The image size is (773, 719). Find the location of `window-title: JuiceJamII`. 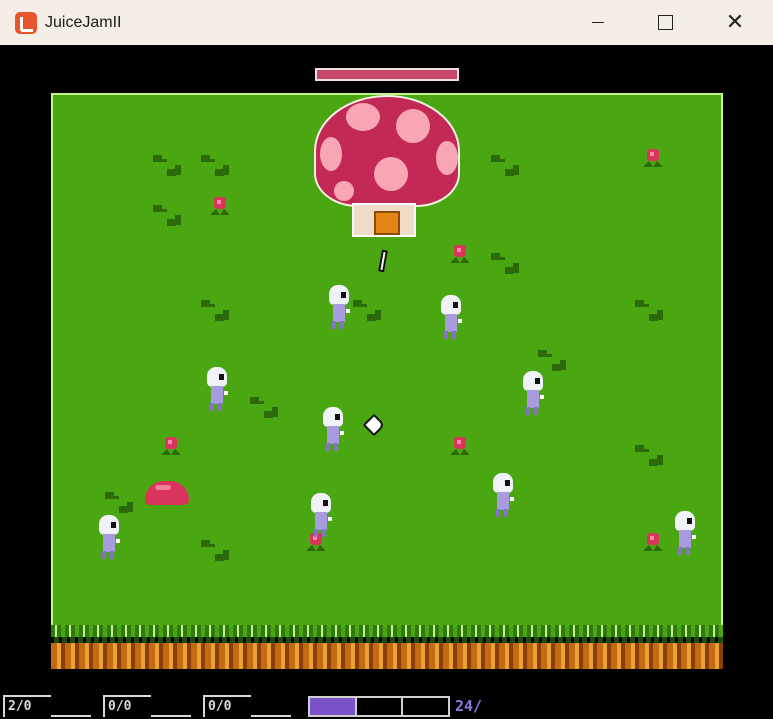

window-title: JuiceJamII is located at coordinates (83, 22).